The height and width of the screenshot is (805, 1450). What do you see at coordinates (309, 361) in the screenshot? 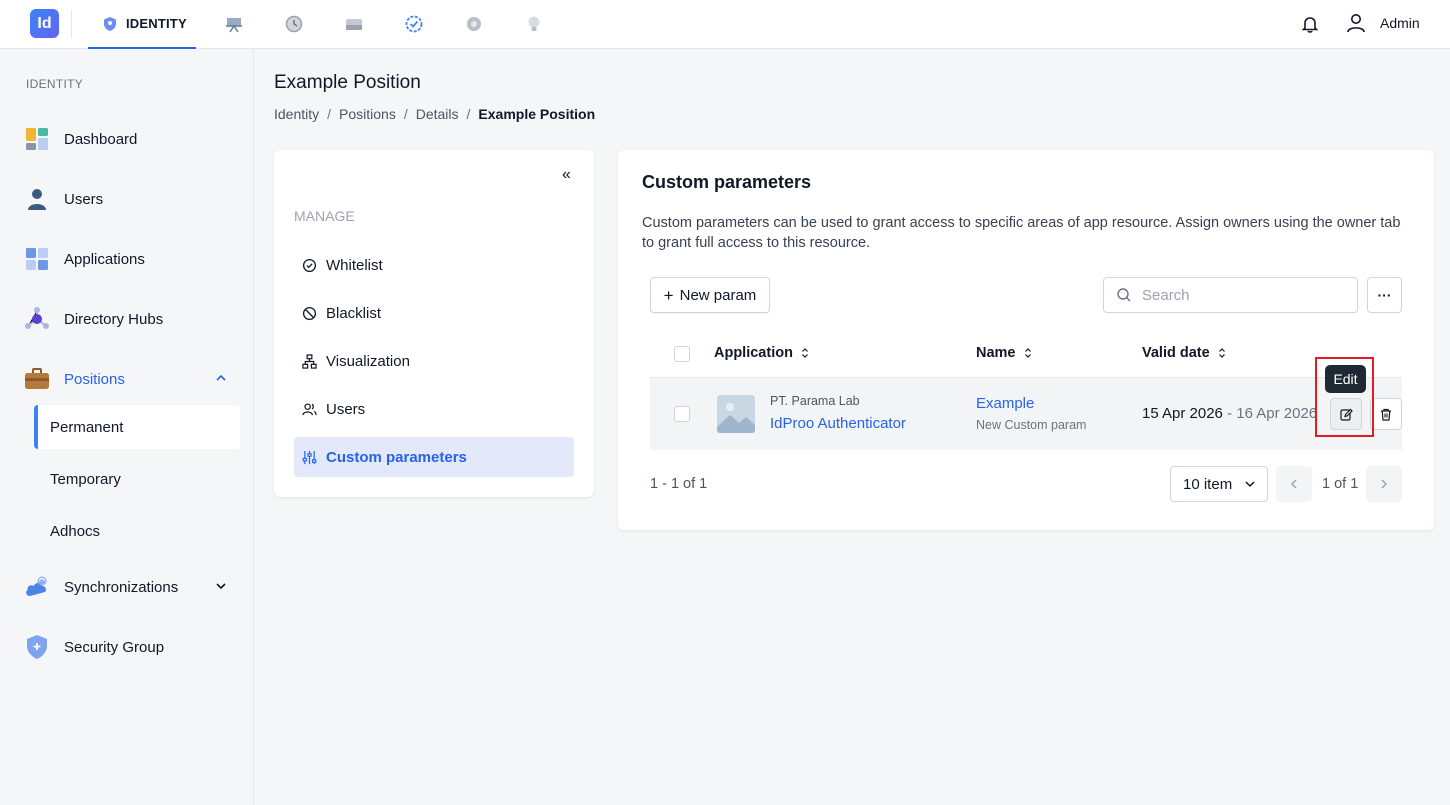
I see `hierarchy-icon` at bounding box center [309, 361].